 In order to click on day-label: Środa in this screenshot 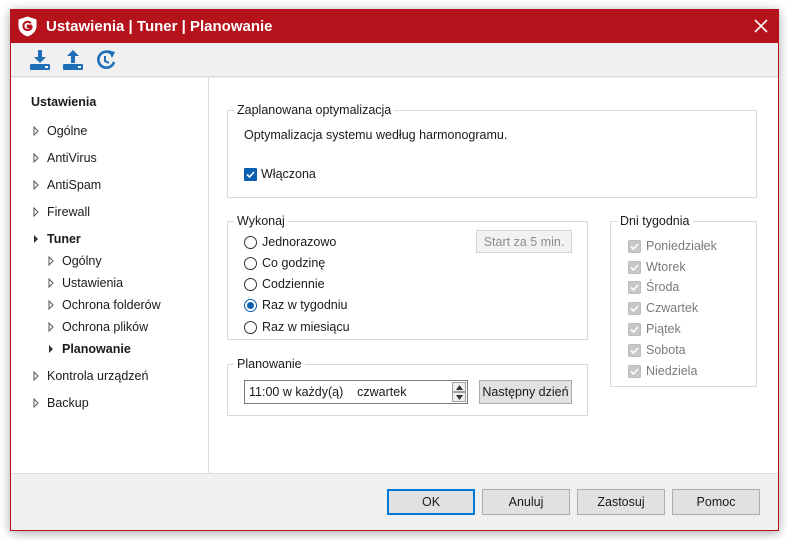, I will do `click(663, 287)`.